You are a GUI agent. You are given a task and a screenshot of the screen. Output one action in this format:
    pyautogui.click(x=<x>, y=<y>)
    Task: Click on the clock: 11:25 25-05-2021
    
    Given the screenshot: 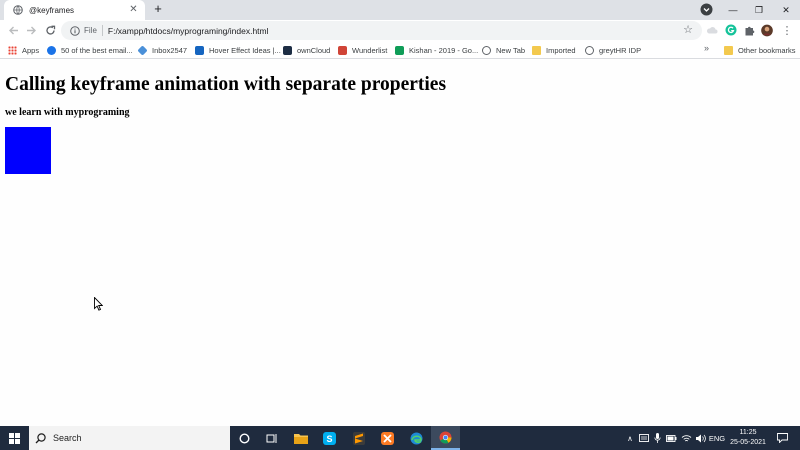 What is the action you would take?
    pyautogui.click(x=748, y=438)
    